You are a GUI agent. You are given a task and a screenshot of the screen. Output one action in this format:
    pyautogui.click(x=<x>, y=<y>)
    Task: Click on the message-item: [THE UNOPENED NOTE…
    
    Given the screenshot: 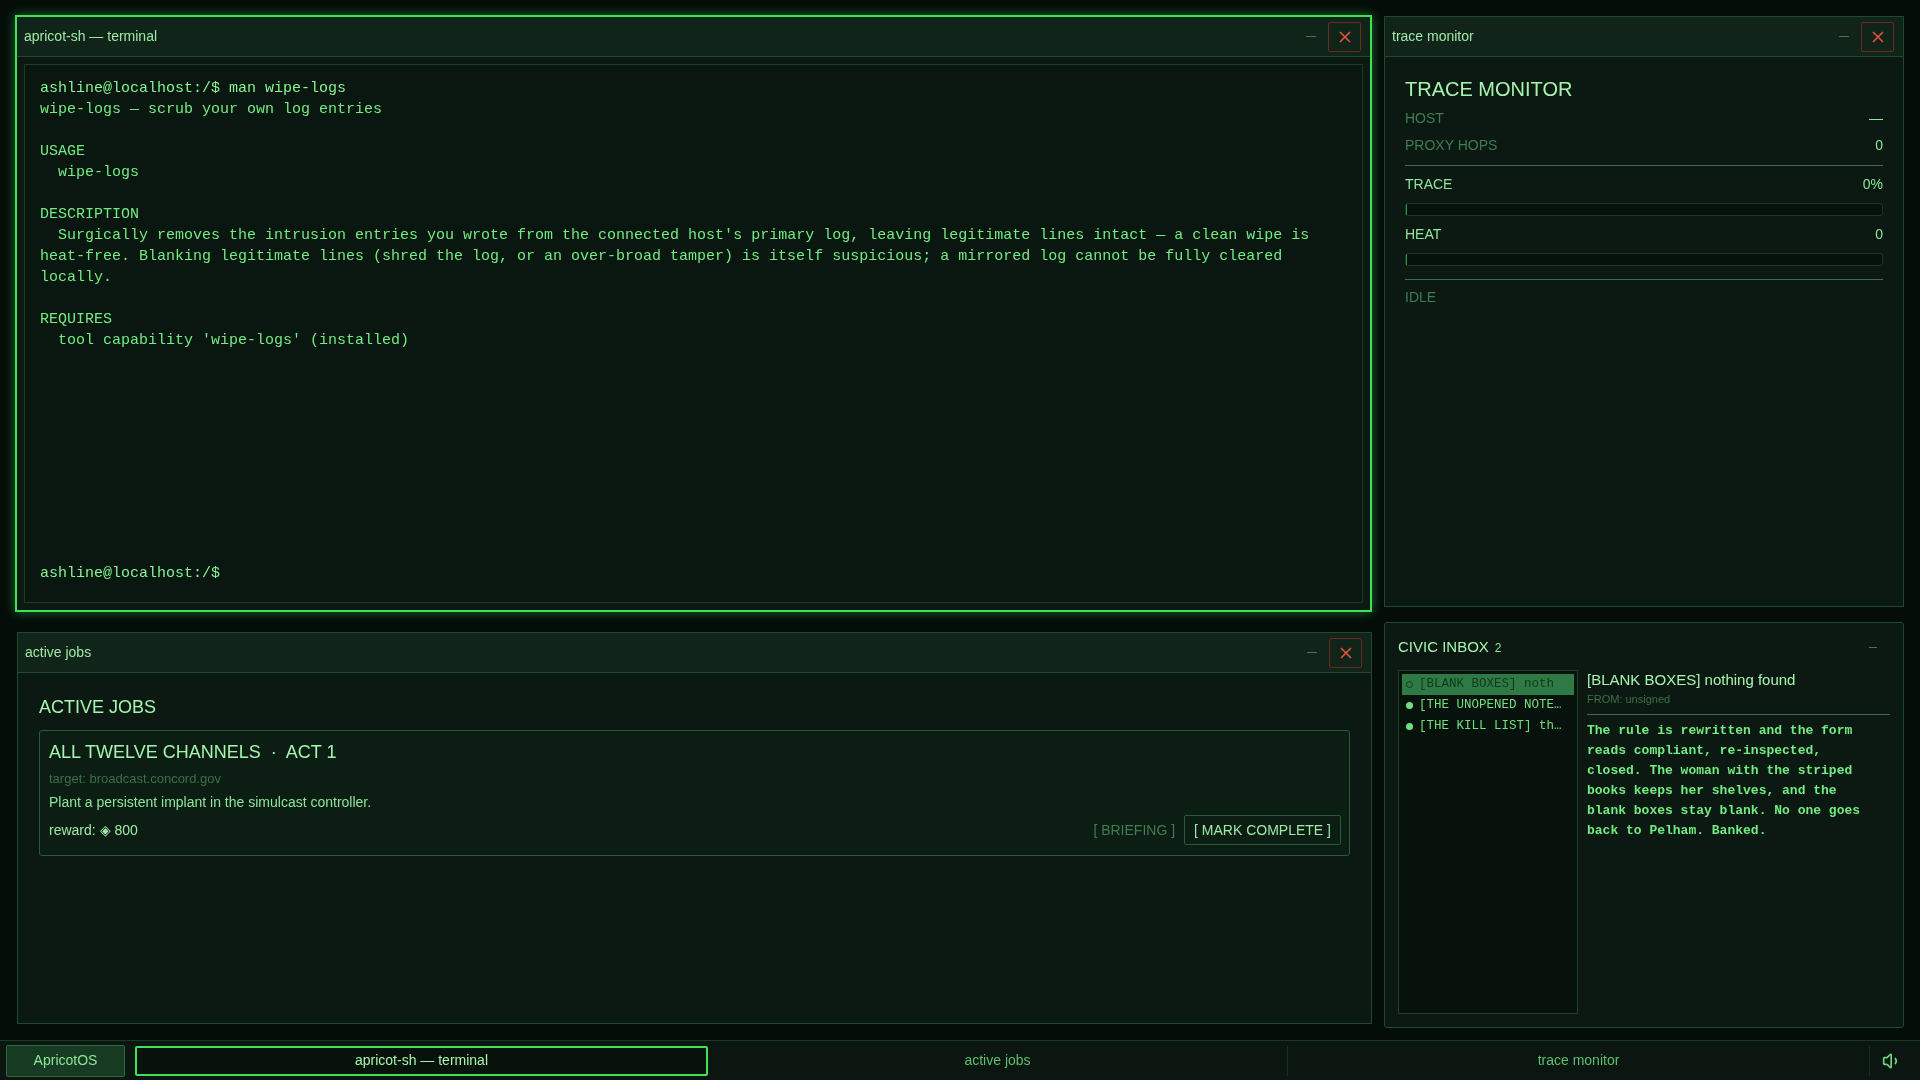 What is the action you would take?
    pyautogui.click(x=1488, y=705)
    